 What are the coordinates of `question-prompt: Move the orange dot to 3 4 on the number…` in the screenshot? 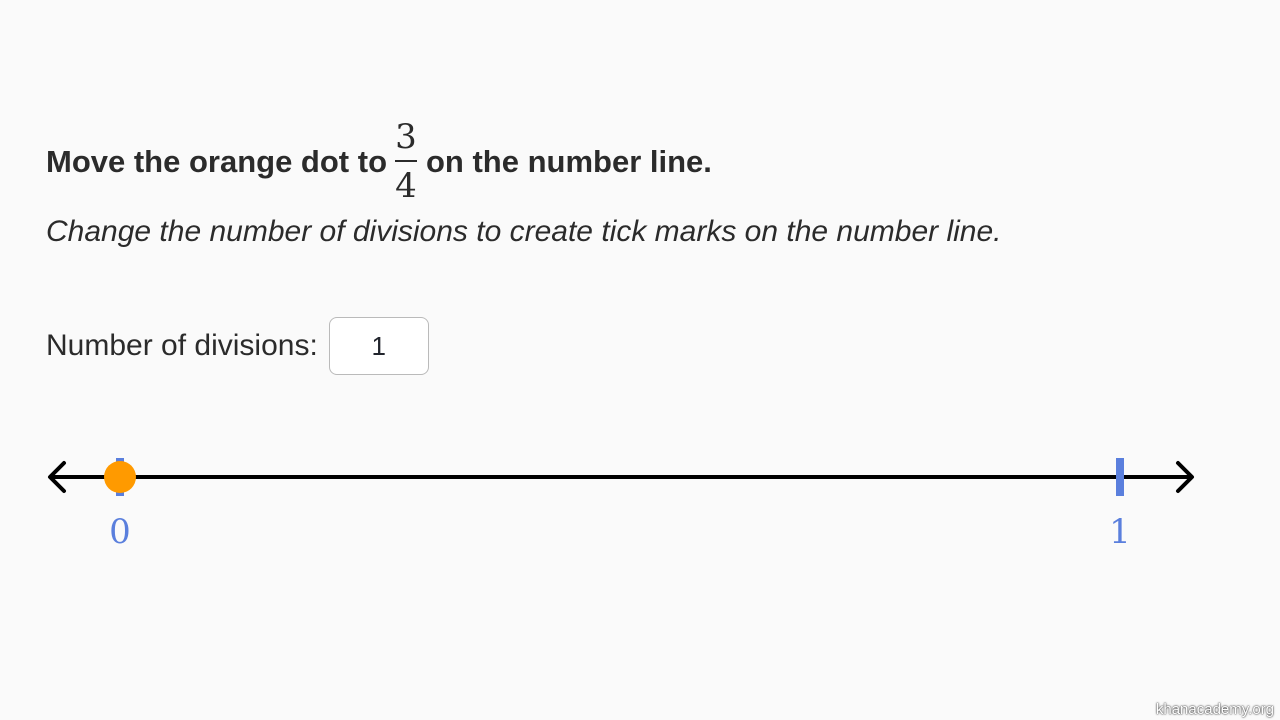 It's located at (379, 161).